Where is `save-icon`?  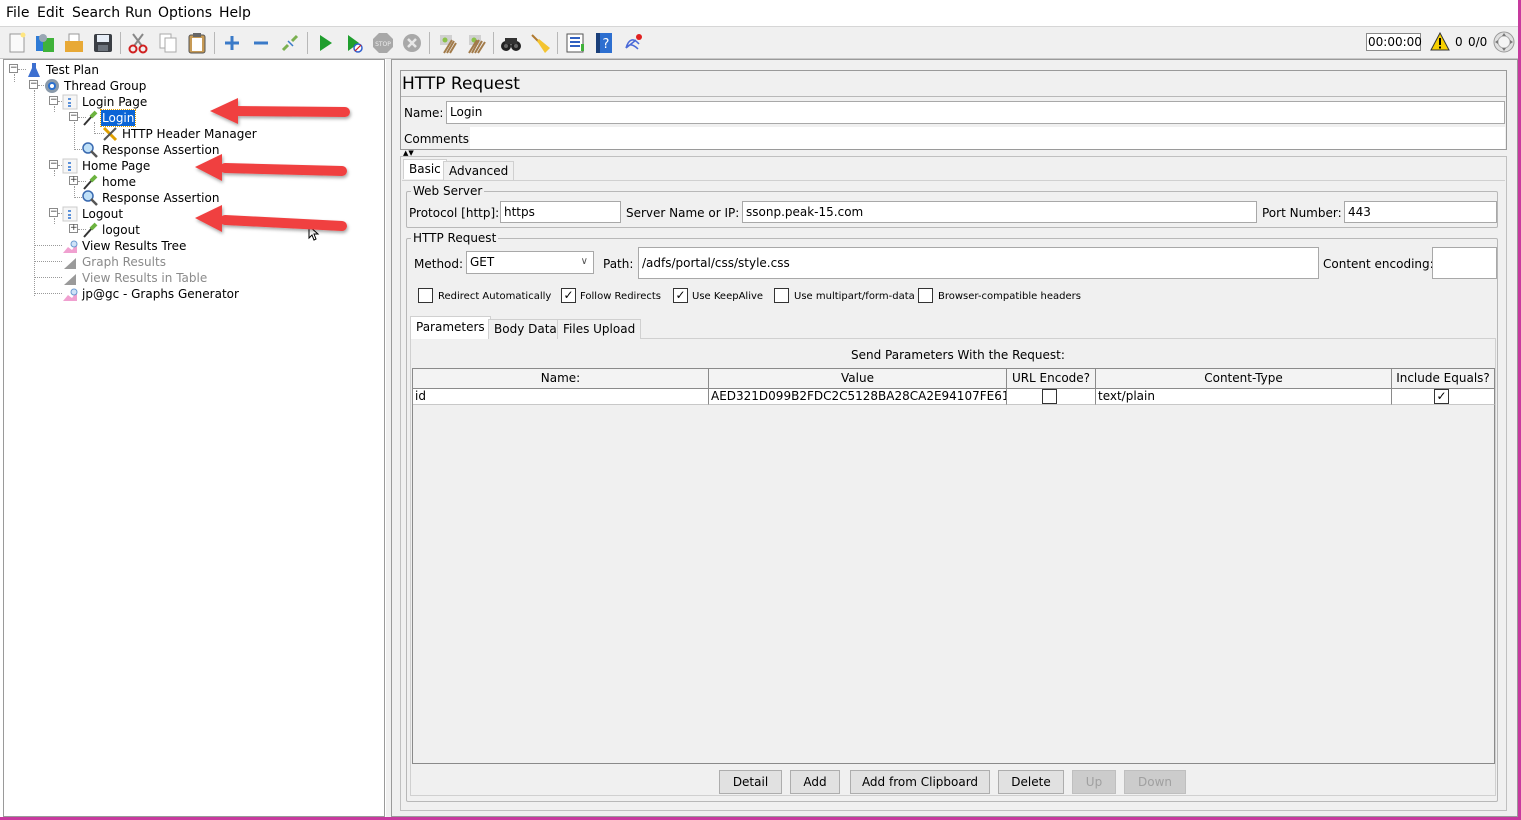 save-icon is located at coordinates (103, 43).